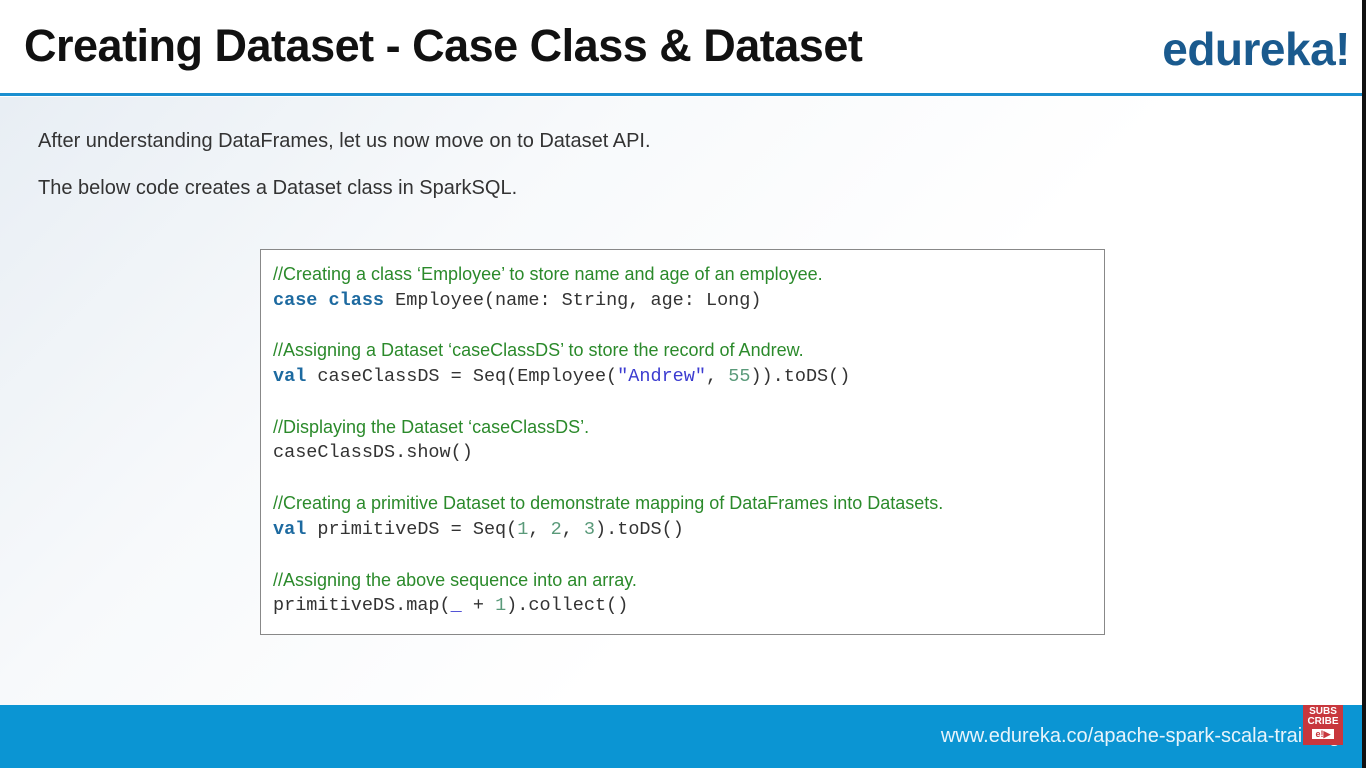  What do you see at coordinates (1256, 49) in the screenshot?
I see `edureka-logo: edureka!` at bounding box center [1256, 49].